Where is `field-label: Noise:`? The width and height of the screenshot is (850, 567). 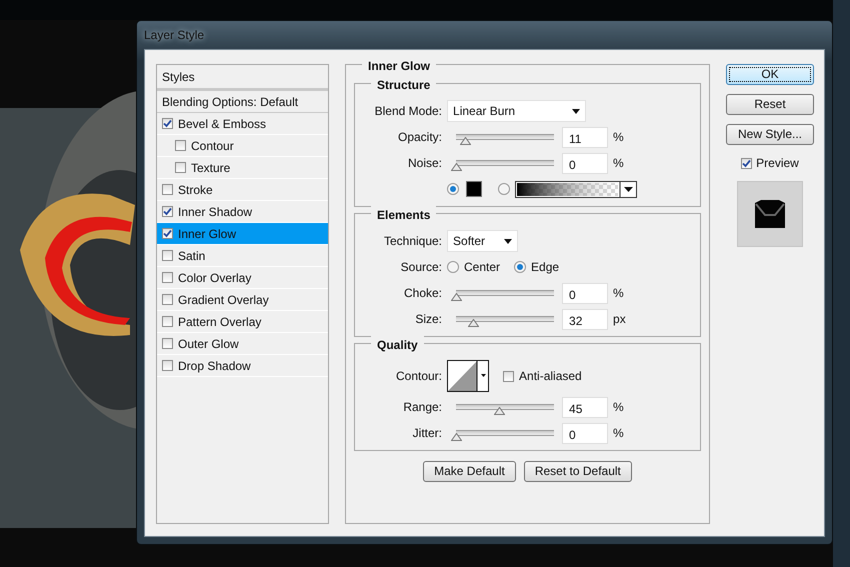
field-label: Noise: is located at coordinates (425, 163).